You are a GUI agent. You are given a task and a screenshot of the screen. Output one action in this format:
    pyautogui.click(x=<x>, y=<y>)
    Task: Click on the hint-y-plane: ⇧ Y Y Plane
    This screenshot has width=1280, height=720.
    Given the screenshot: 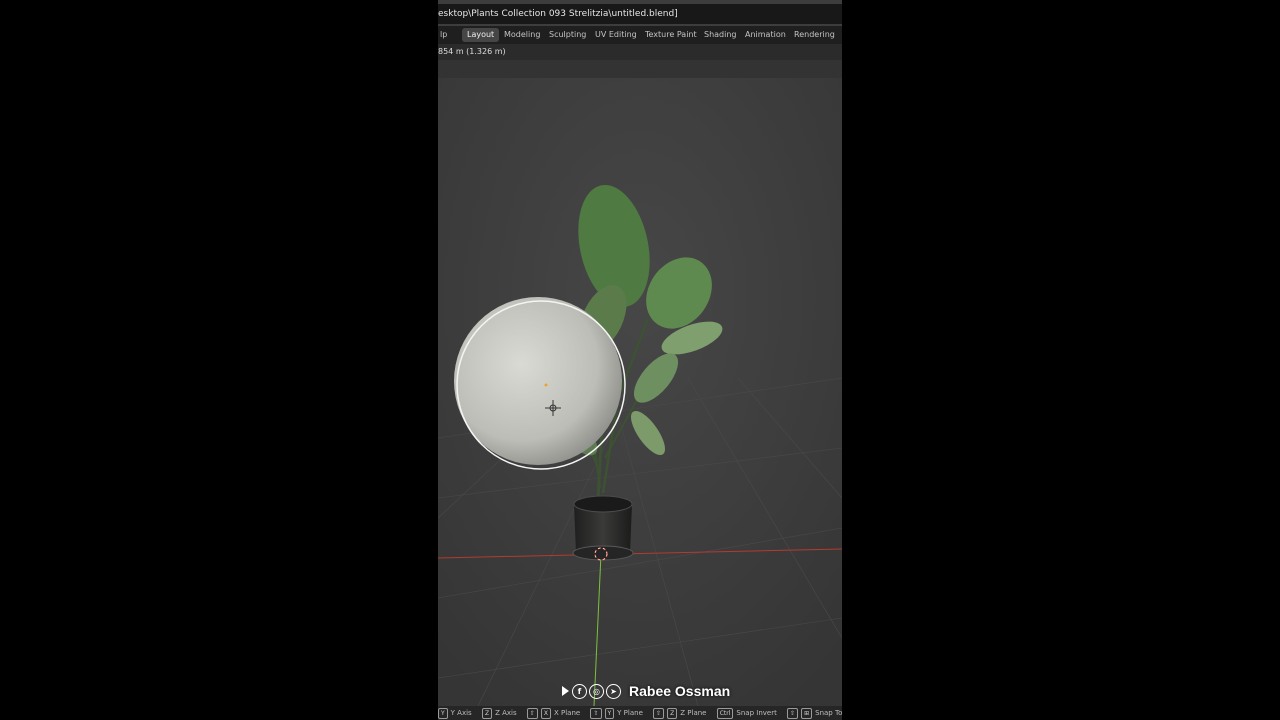 What is the action you would take?
    pyautogui.click(x=616, y=713)
    